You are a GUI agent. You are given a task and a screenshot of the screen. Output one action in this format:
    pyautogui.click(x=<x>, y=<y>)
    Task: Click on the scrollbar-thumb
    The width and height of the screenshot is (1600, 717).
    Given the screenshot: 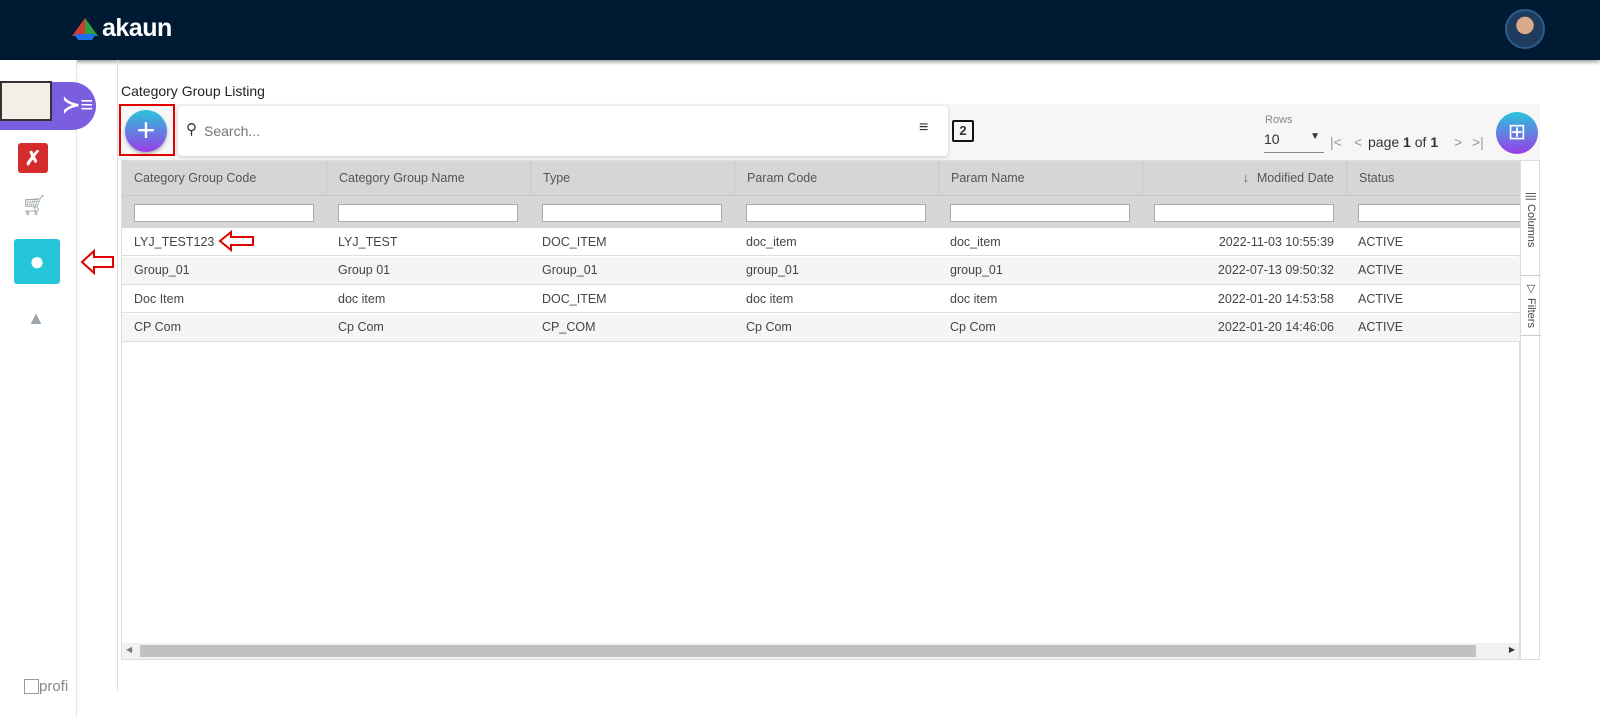 What is the action you would take?
    pyautogui.click(x=808, y=651)
    